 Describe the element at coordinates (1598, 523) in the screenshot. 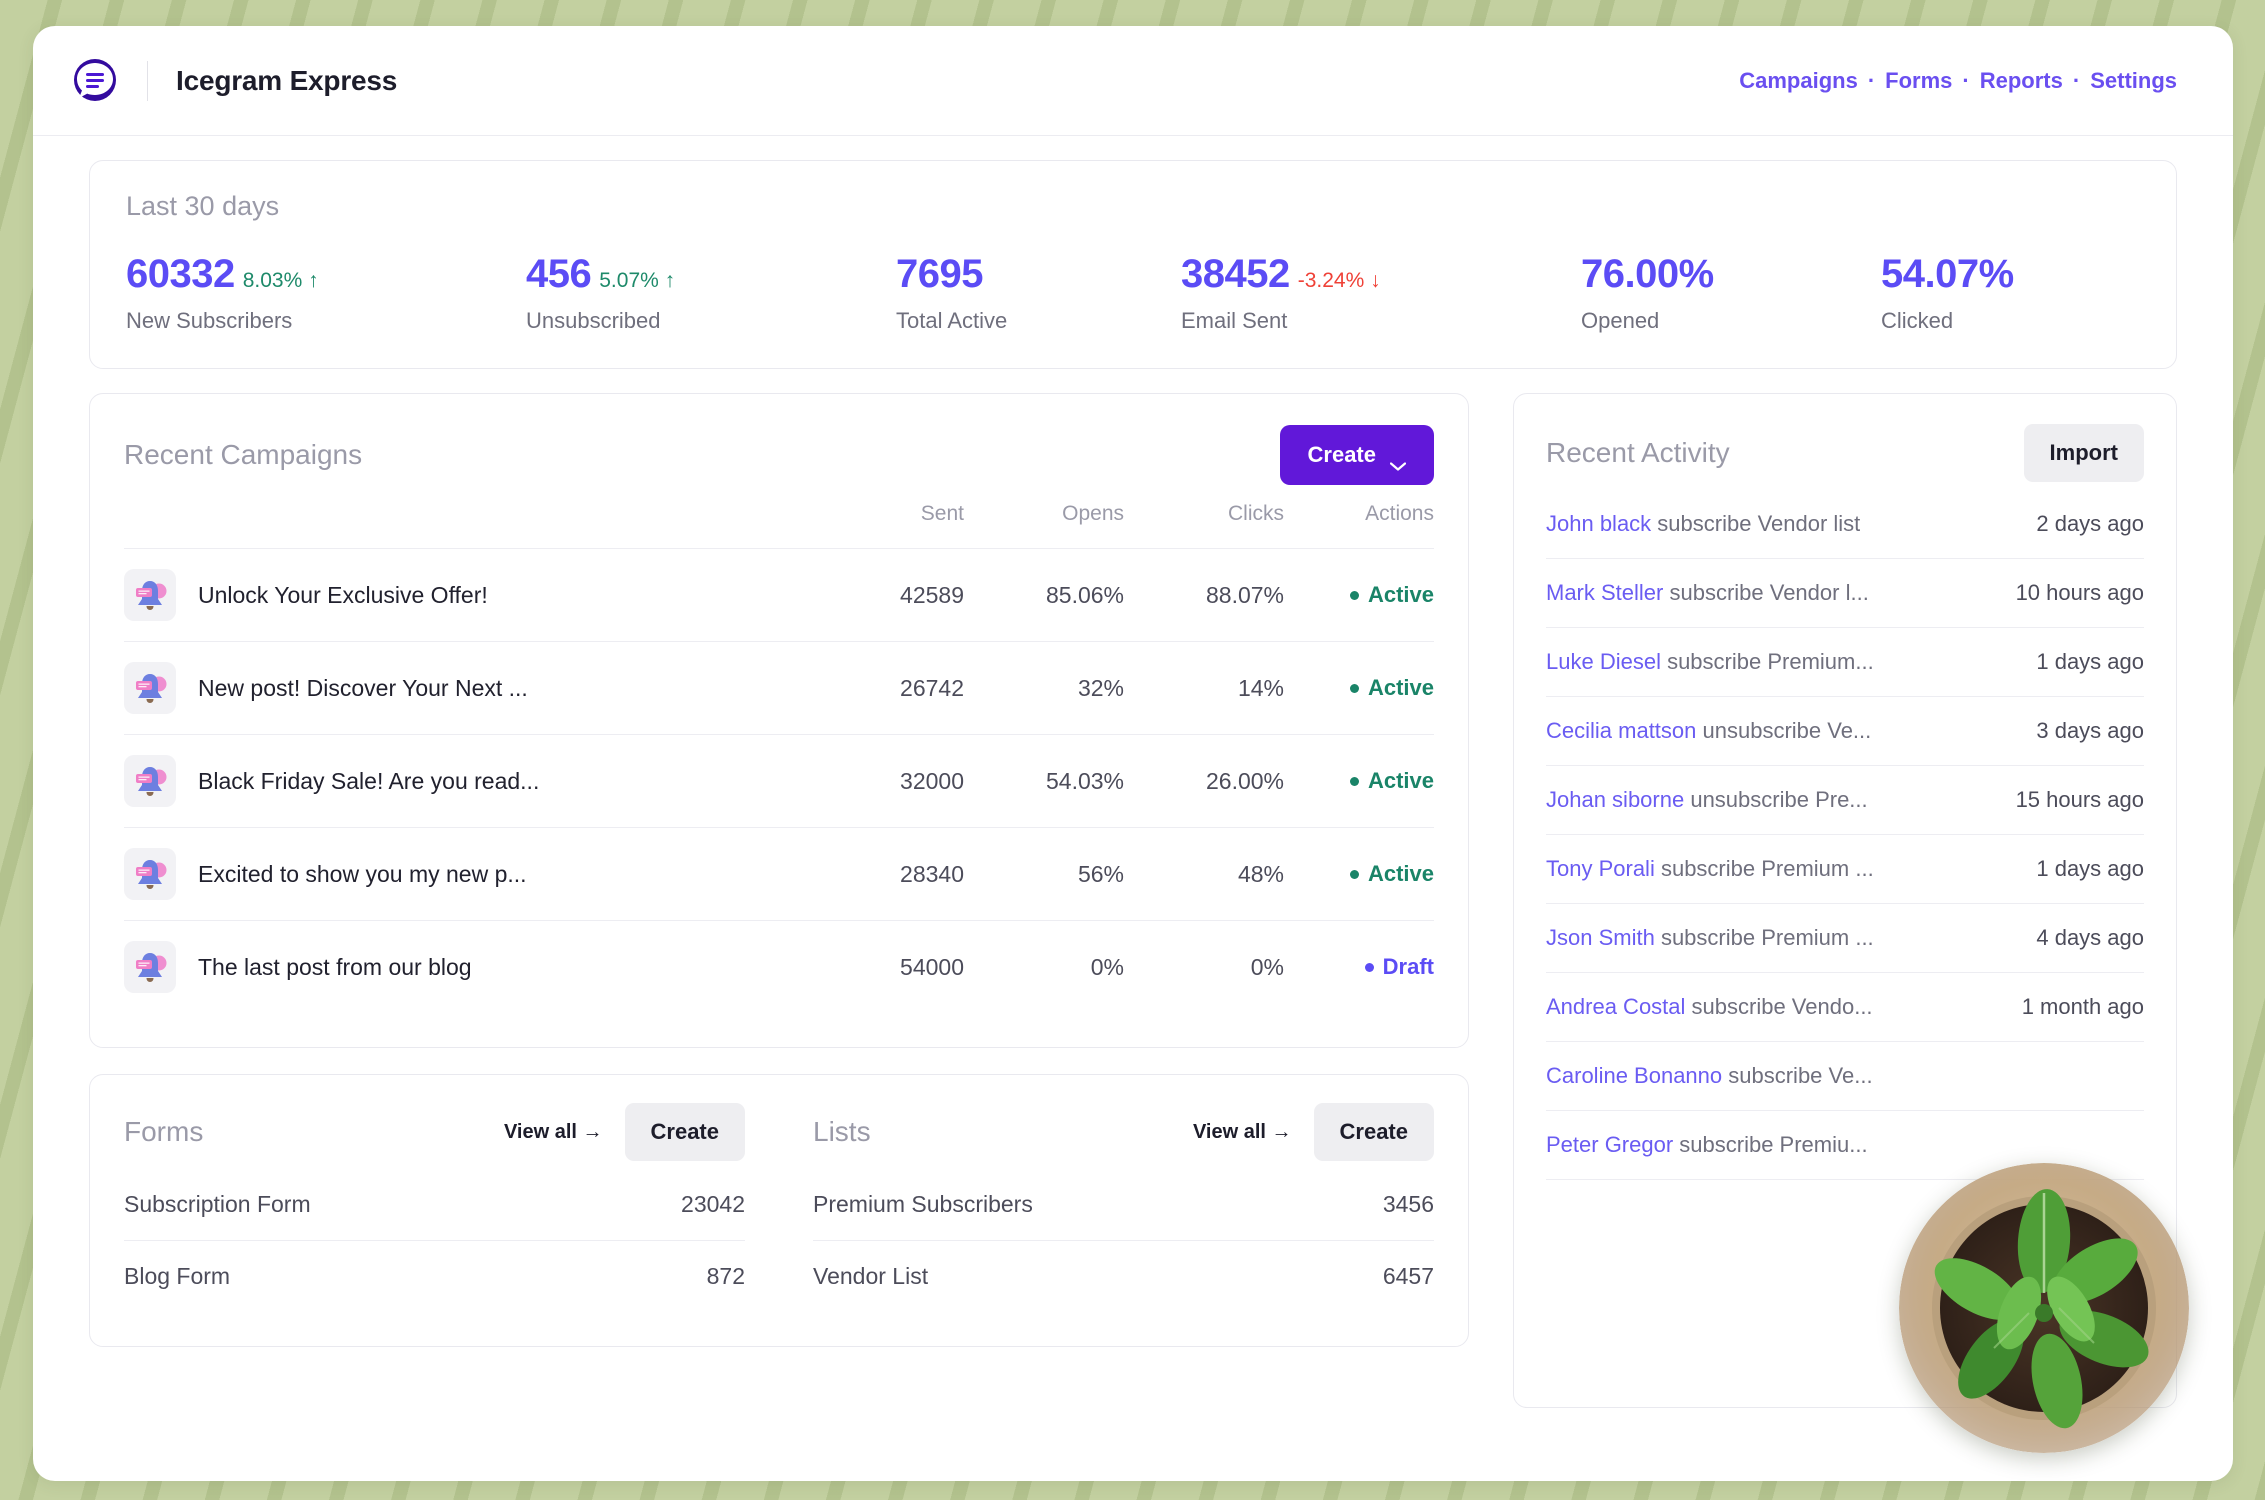

I see `activity-user-link: John black` at that location.